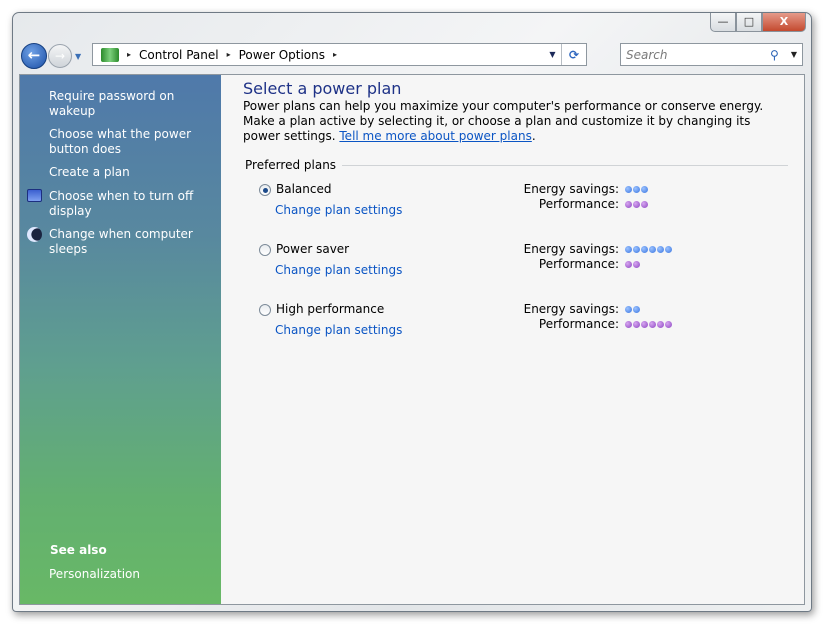  I want to click on divider, so click(565, 165).